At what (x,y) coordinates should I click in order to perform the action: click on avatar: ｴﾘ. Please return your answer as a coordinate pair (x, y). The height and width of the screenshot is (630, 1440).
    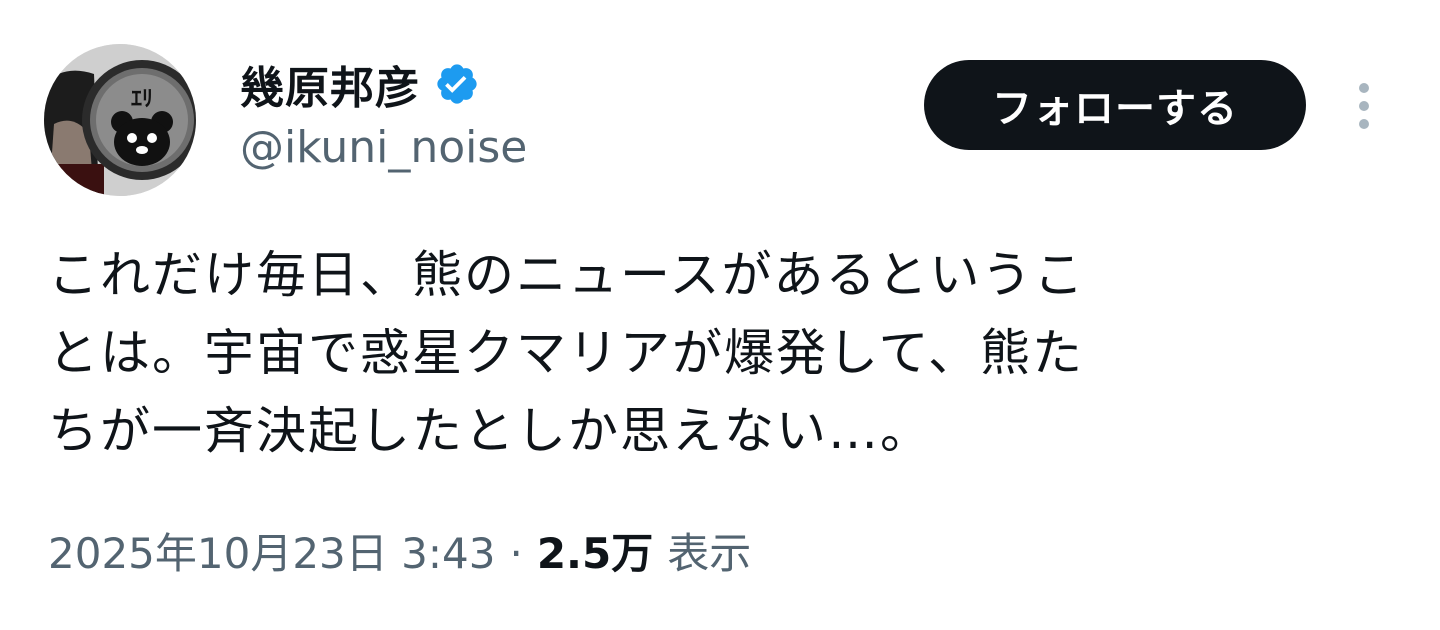
    Looking at the image, I should click on (120, 120).